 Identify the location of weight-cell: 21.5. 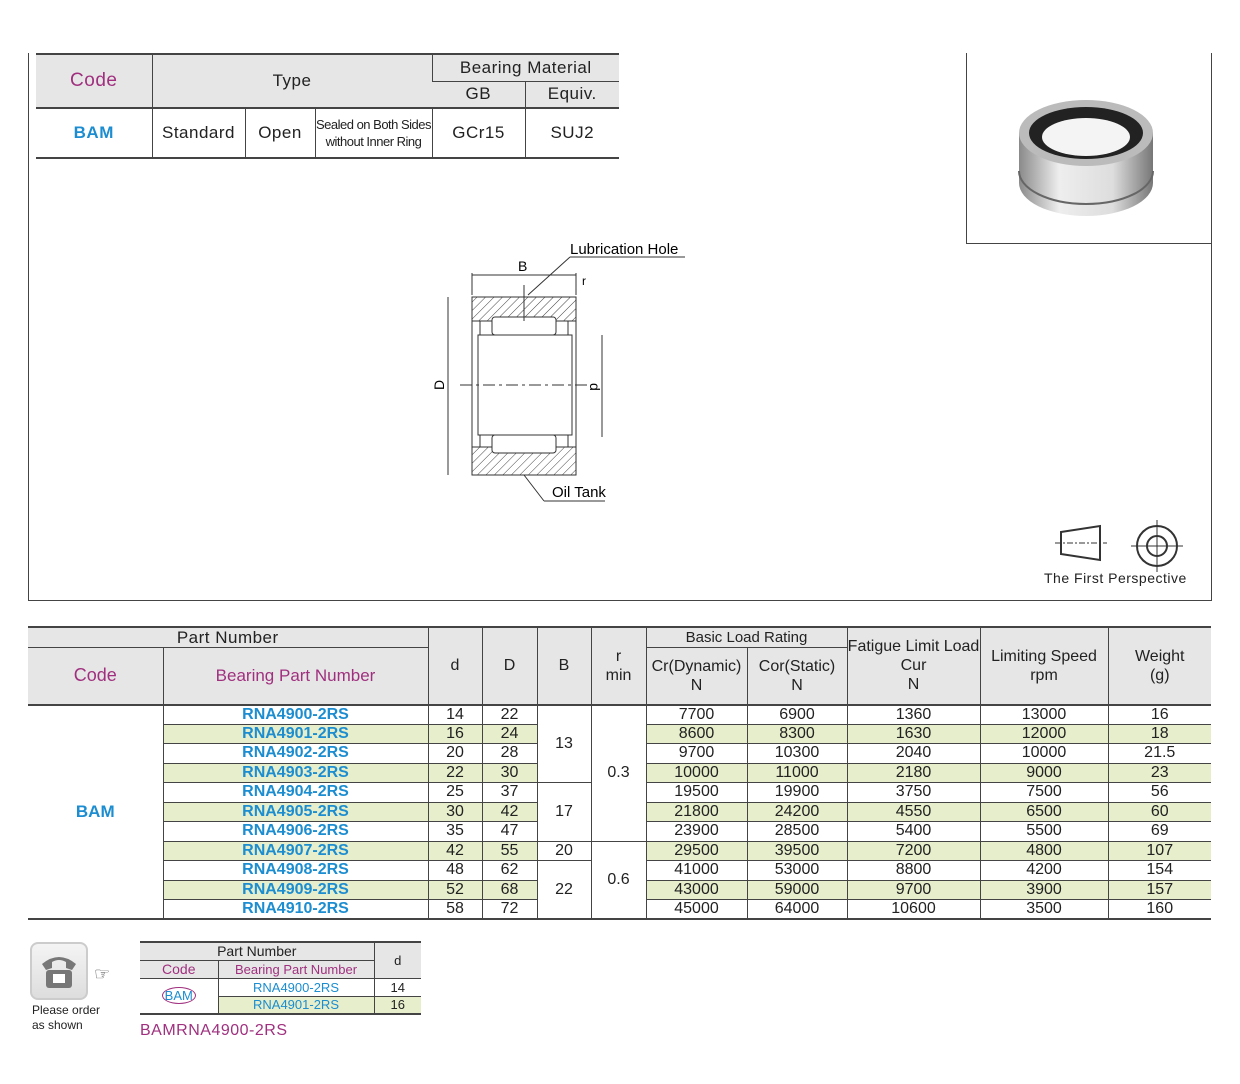
(1159, 753).